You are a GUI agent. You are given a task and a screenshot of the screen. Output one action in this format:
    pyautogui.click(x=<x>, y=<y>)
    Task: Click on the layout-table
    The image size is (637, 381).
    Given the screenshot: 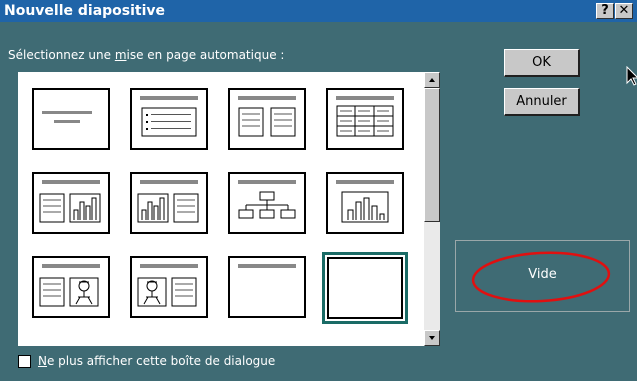 What is the action you would take?
    pyautogui.click(x=365, y=119)
    